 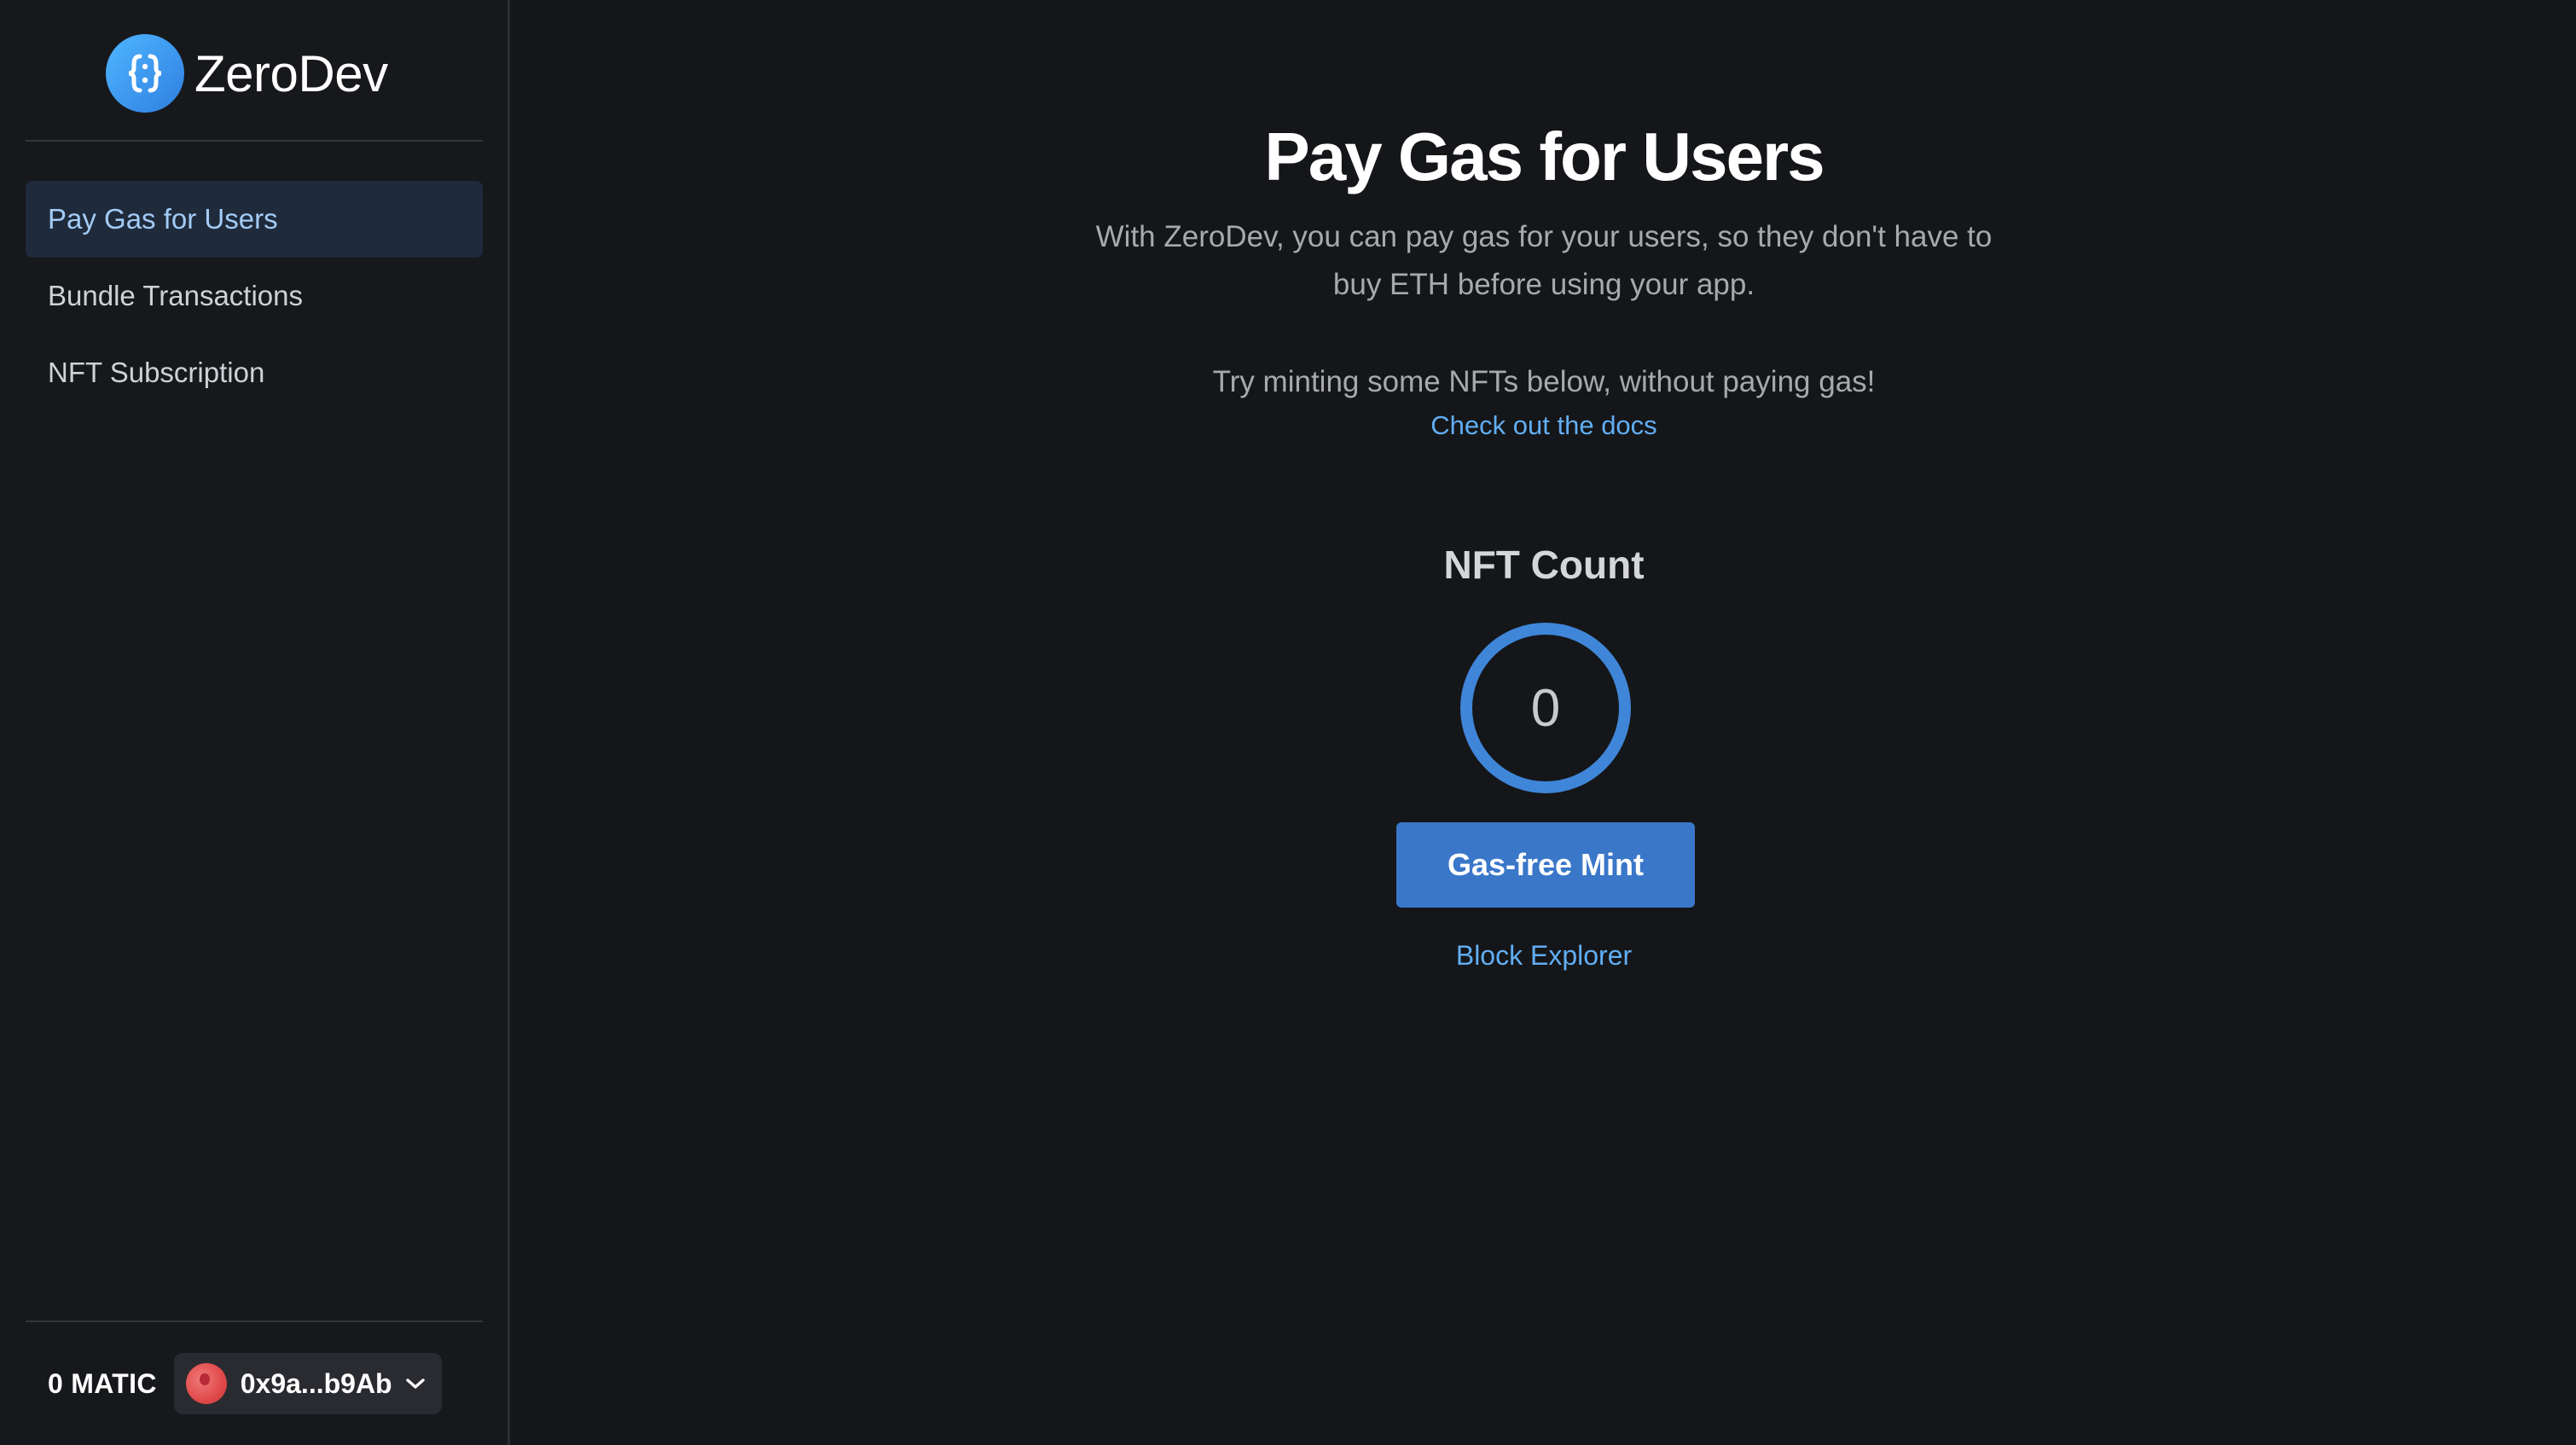 What do you see at coordinates (254, 1321) in the screenshot?
I see `sidebar-bottom-divider` at bounding box center [254, 1321].